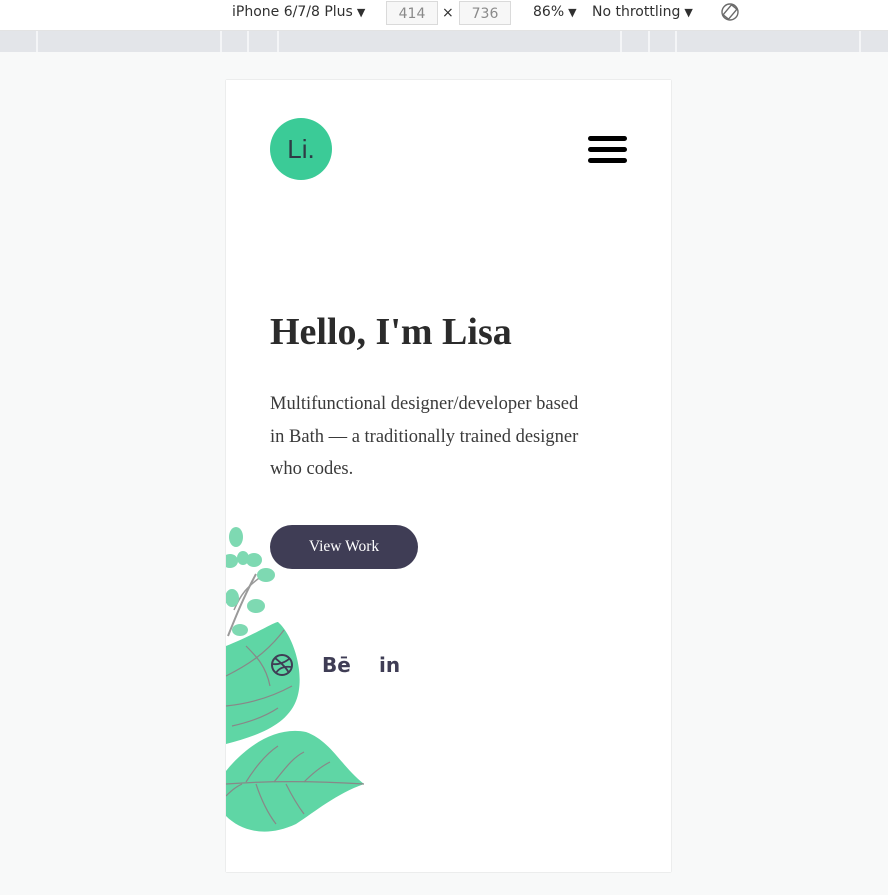 The image size is (888, 895). I want to click on behance-link: Bē, so click(336, 665).